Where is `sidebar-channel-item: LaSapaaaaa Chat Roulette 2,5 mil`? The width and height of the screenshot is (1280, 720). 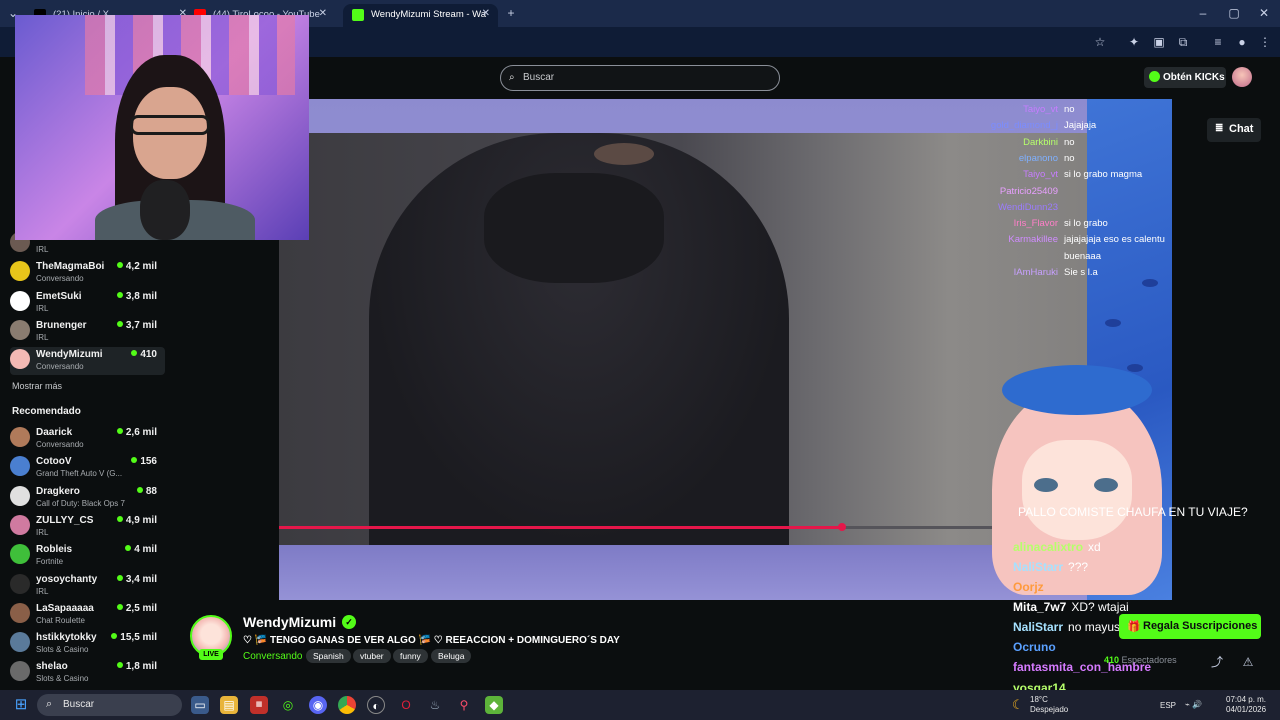
sidebar-channel-item: LaSapaaaaa Chat Roulette 2,5 mil is located at coordinates (87, 615).